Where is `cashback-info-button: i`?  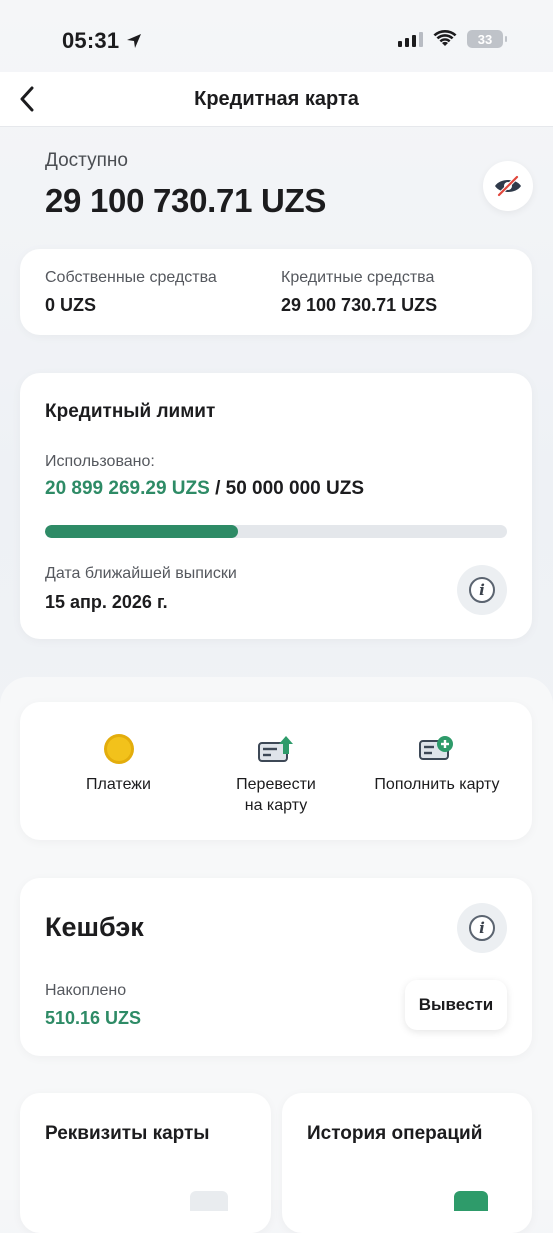 cashback-info-button: i is located at coordinates (482, 928).